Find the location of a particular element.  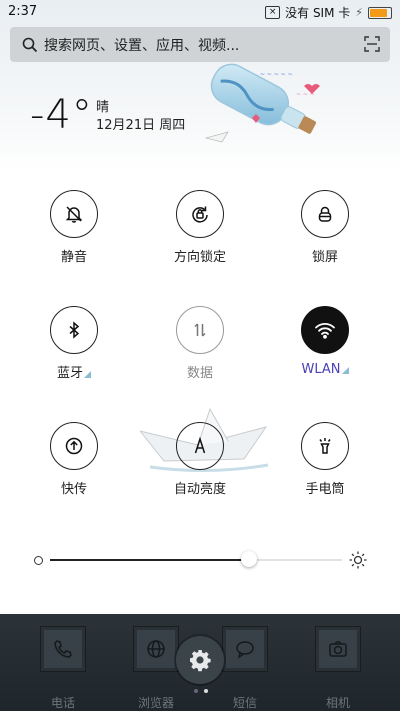

rotation-lock-icon is located at coordinates (200, 214).